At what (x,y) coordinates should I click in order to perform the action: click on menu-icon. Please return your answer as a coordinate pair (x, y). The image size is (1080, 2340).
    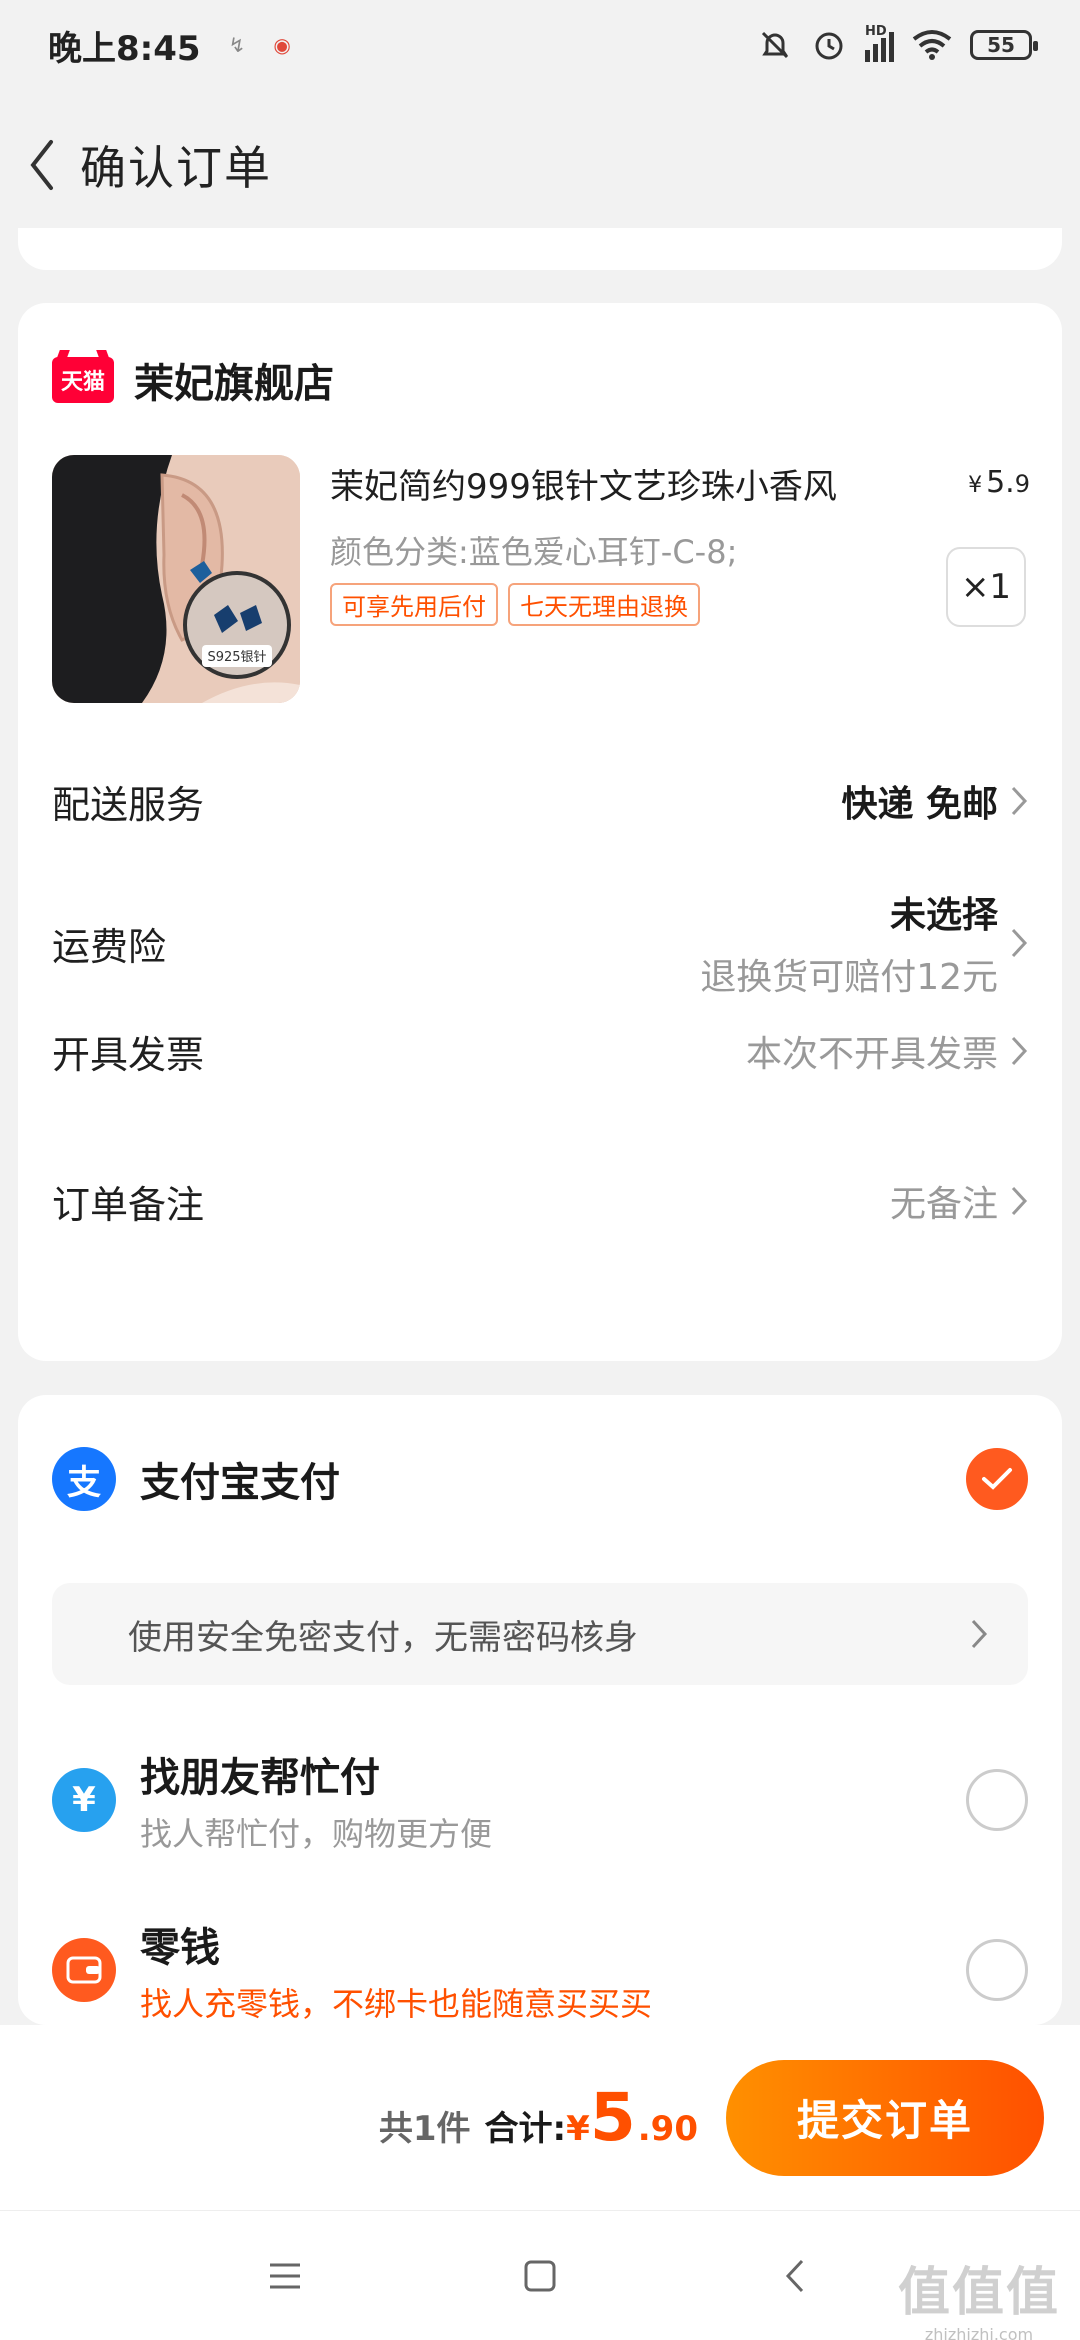
    Looking at the image, I should click on (285, 2275).